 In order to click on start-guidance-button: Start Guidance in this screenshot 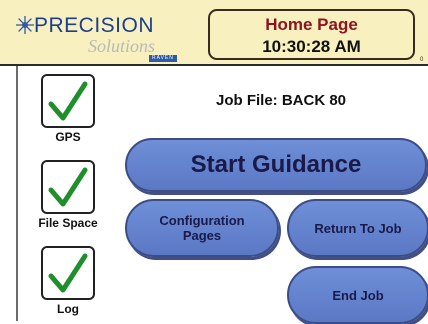, I will do `click(276, 165)`.